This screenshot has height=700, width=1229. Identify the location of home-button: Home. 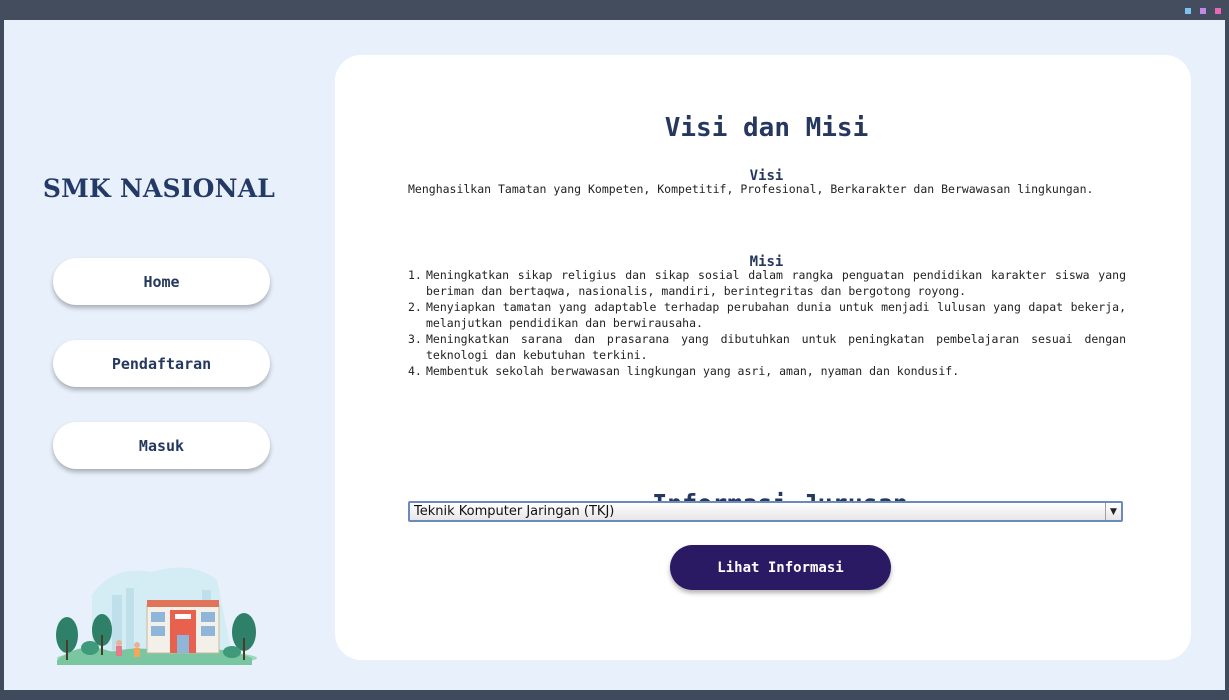
(161, 281).